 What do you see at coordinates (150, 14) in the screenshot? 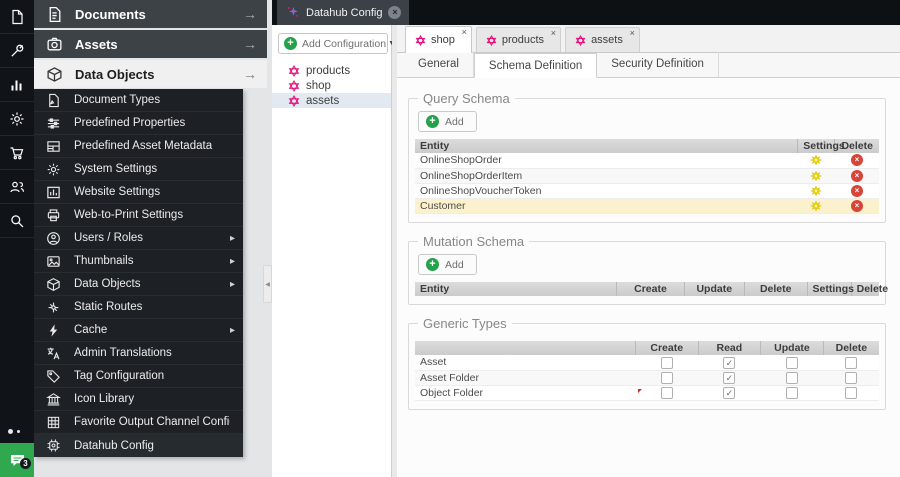
I see `sidebar-section-documents: Documents →` at bounding box center [150, 14].